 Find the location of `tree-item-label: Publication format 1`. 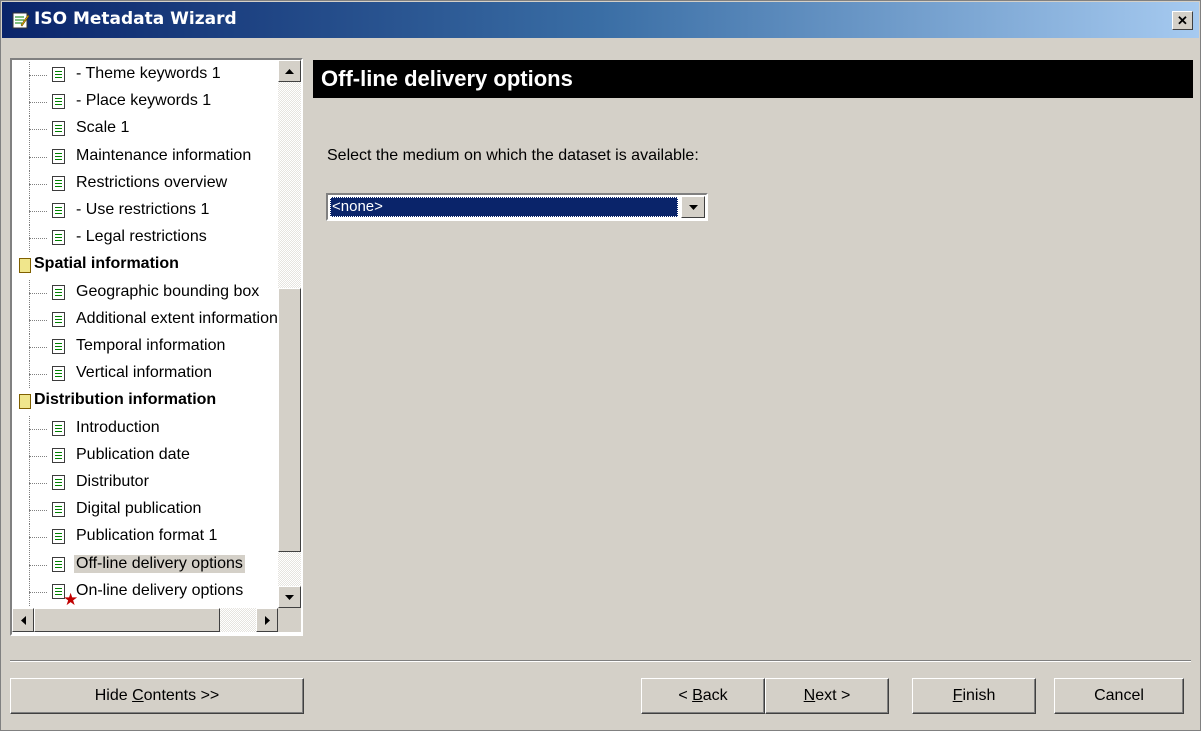

tree-item-label: Publication format 1 is located at coordinates (147, 536).